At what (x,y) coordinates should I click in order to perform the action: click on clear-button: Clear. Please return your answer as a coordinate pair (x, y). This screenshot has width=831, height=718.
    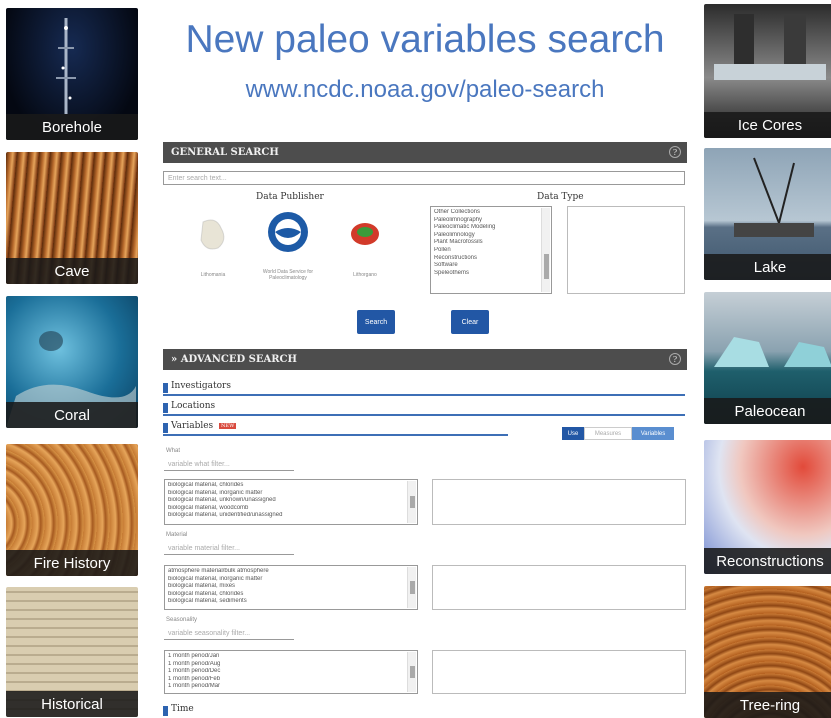
    Looking at the image, I should click on (470, 322).